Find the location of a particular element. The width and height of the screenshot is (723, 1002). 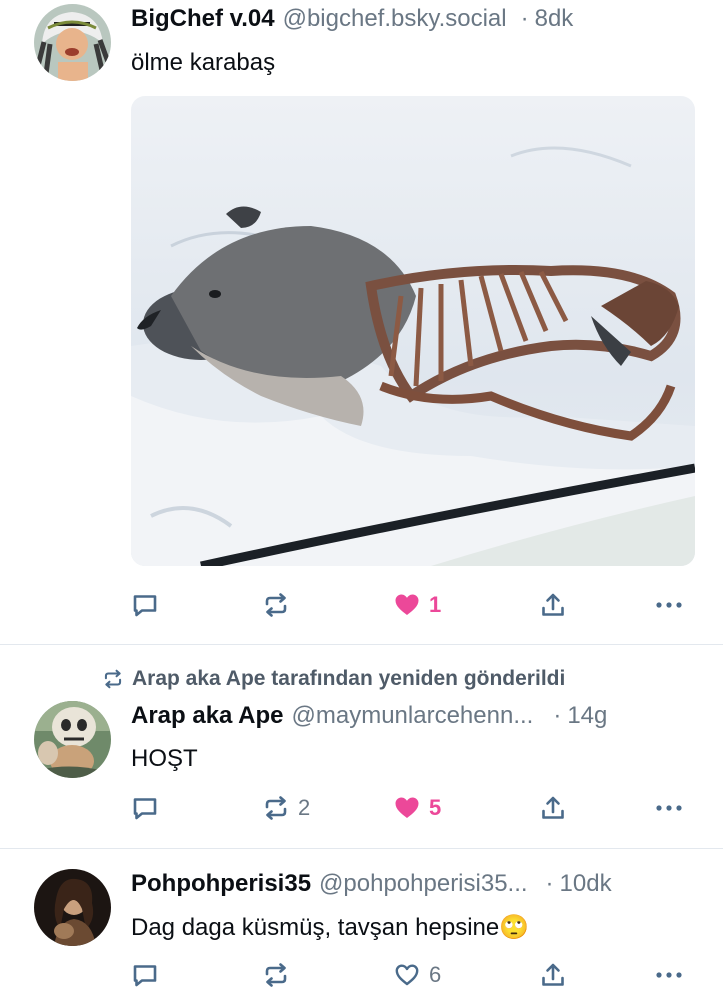

post-time: 8dk is located at coordinates (554, 19).